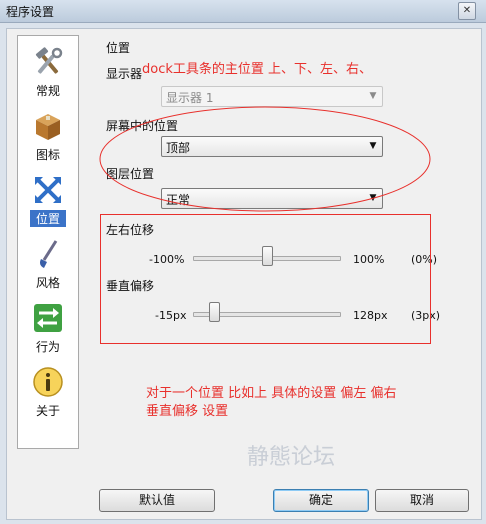 The width and height of the screenshot is (486, 524). What do you see at coordinates (271, 393) in the screenshot?
I see `annotation-note-line1: 对于一个位置 比如上 具体的设置 偏左 偏右` at bounding box center [271, 393].